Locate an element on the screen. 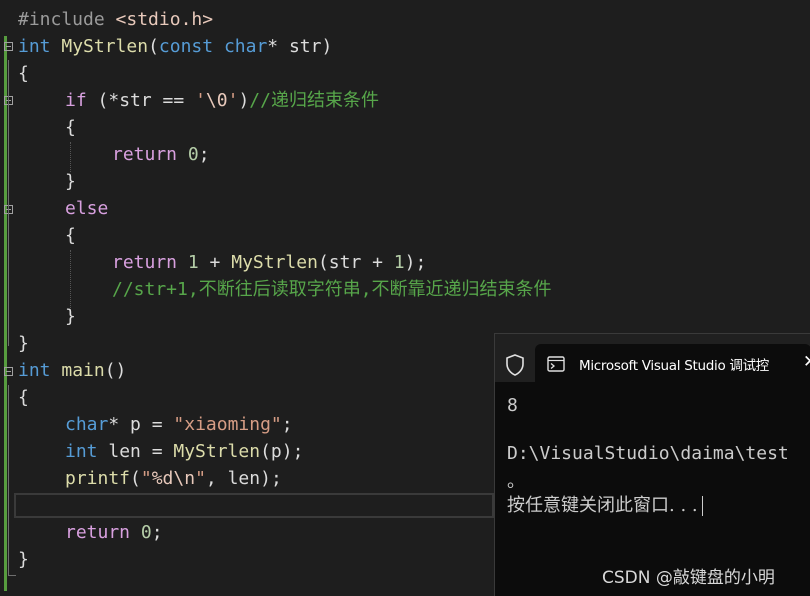 The width and height of the screenshot is (810, 596). code-line-15: { is located at coordinates (23, 397).